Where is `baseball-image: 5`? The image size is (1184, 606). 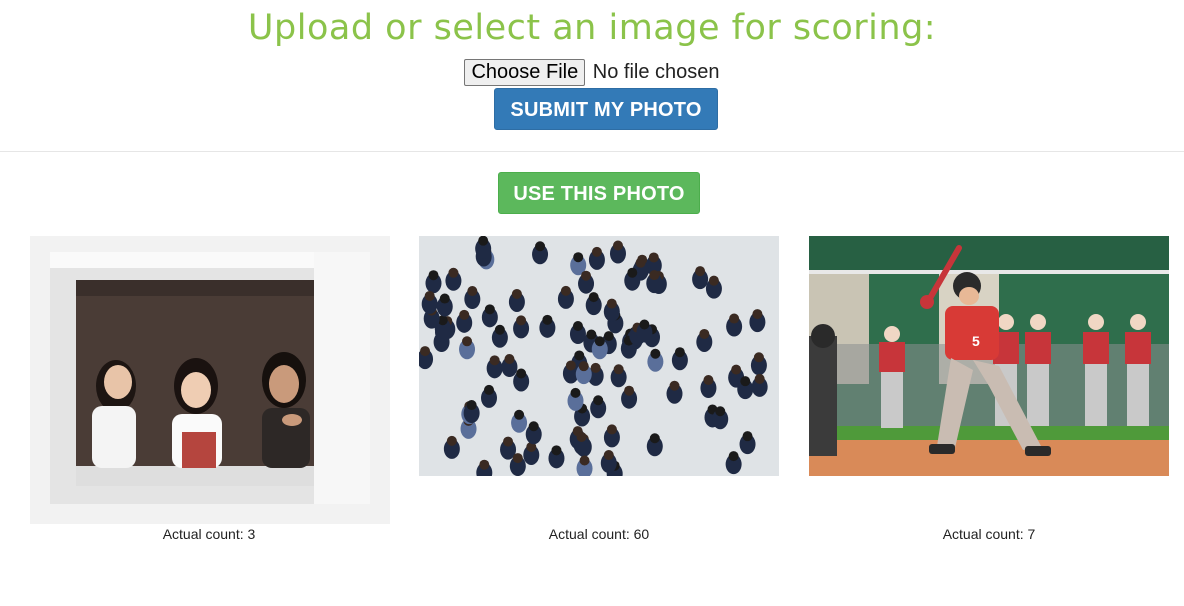 baseball-image: 5 is located at coordinates (989, 356).